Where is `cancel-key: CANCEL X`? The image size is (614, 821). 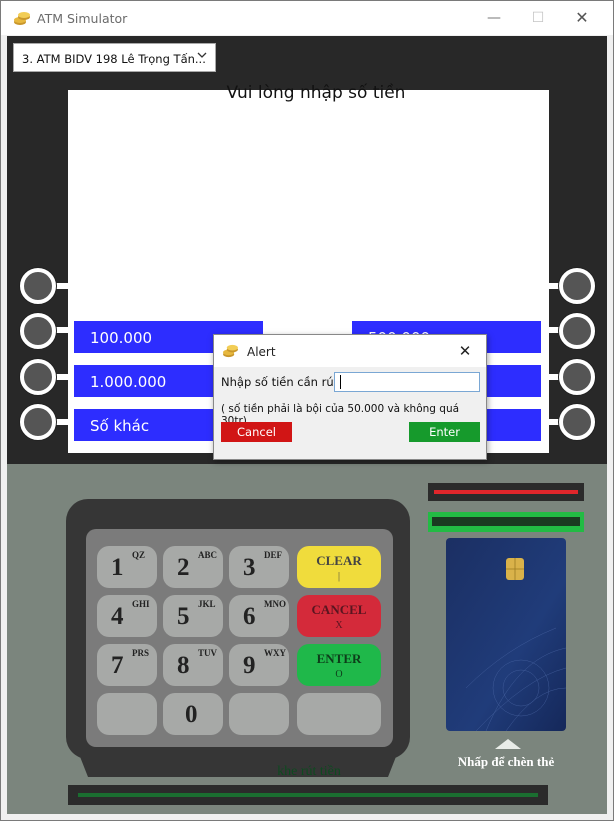 cancel-key: CANCEL X is located at coordinates (339, 616).